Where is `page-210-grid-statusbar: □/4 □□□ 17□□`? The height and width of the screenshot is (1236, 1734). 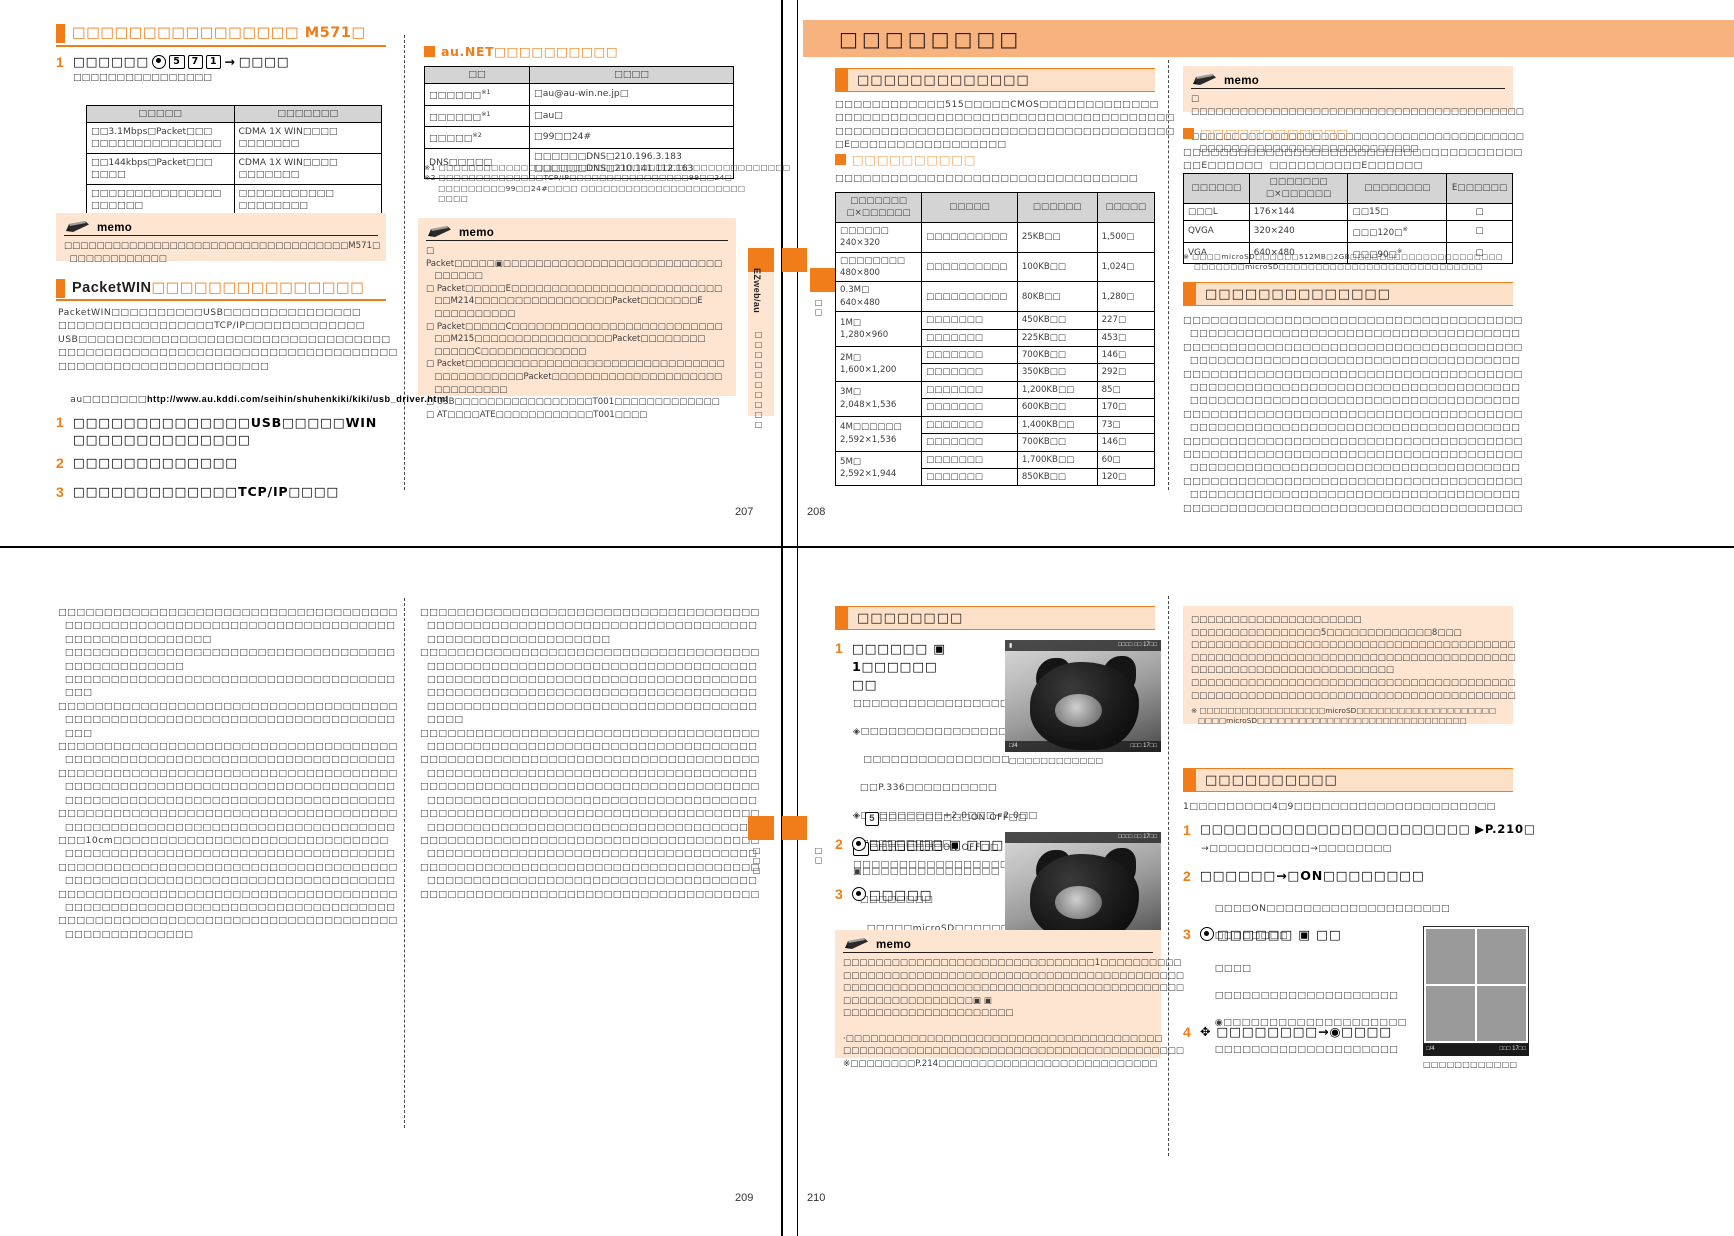
page-210-grid-statusbar: □/4 □□□ 17□□ is located at coordinates (1476, 1050).